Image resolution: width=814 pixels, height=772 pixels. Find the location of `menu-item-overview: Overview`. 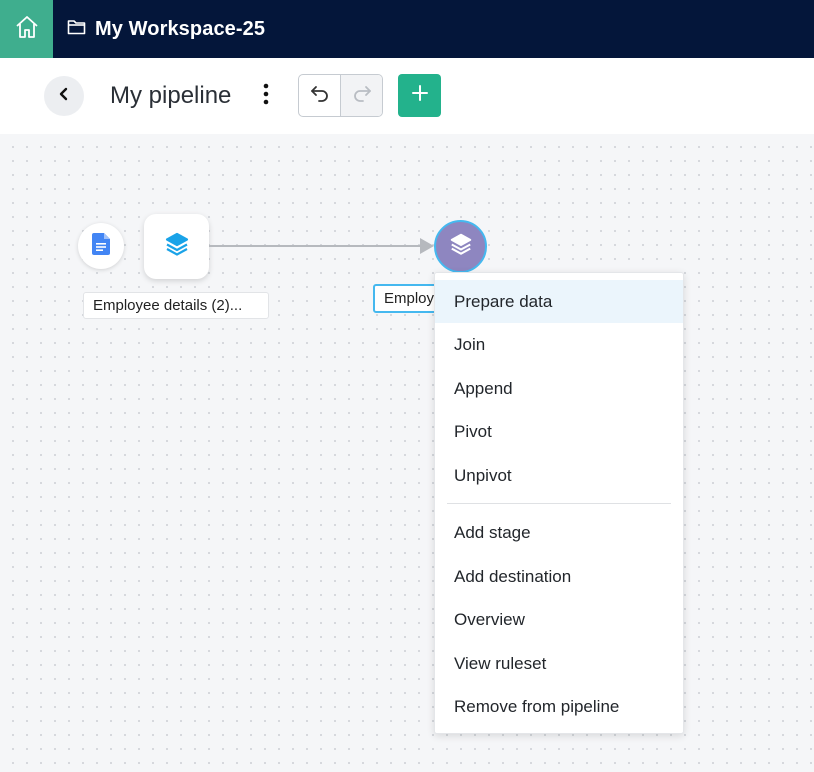

menu-item-overview: Overview is located at coordinates (559, 619).